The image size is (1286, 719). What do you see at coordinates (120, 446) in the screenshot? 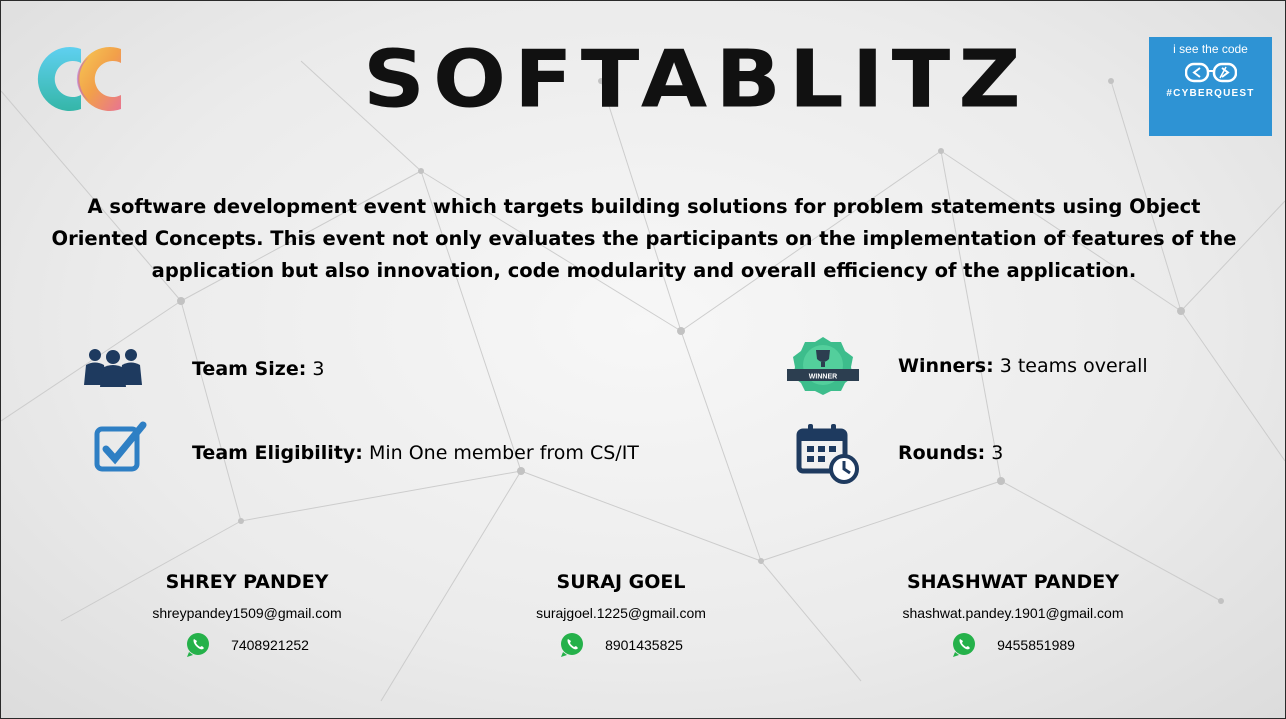
I see `checkbox-icon` at bounding box center [120, 446].